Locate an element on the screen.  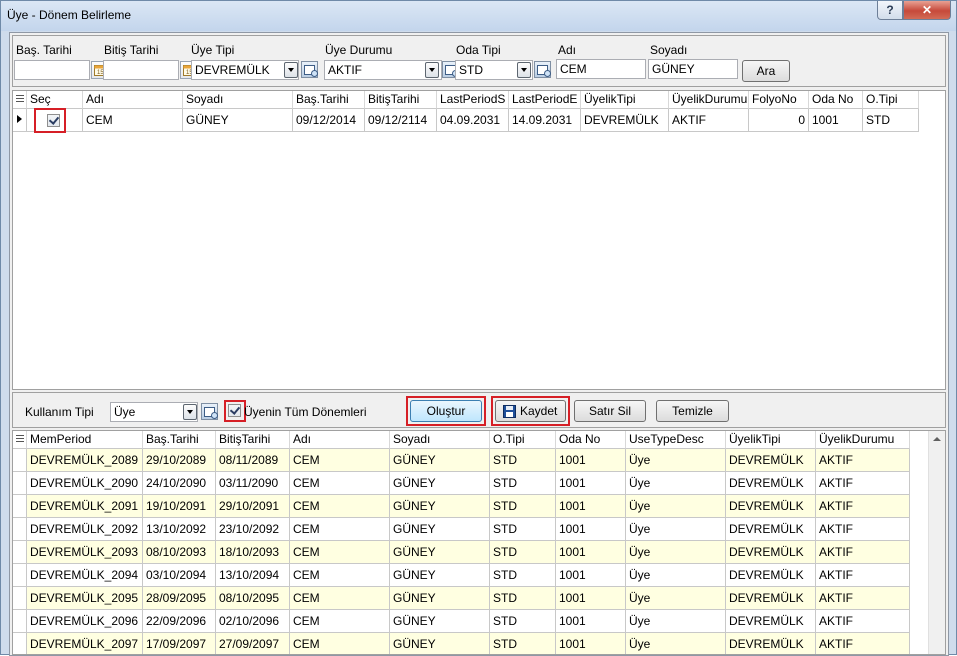
column-header: Seç is located at coordinates (55, 100).